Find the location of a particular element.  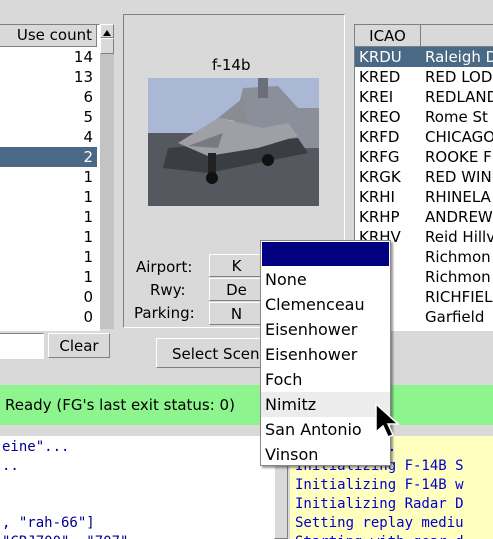

use-count-column-header: Use count is located at coordinates (48, 36).